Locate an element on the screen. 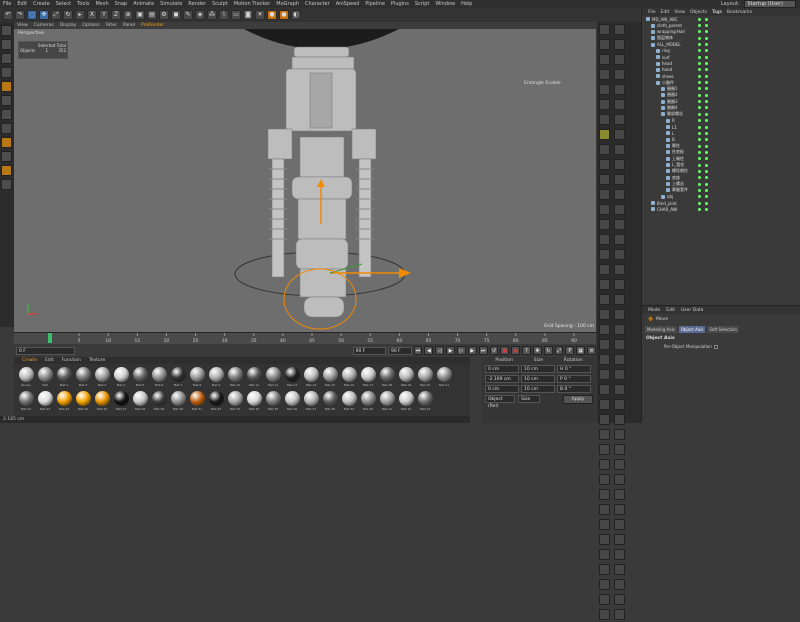 The image size is (800, 622). model-mode-icon is located at coordinates (6, 44).